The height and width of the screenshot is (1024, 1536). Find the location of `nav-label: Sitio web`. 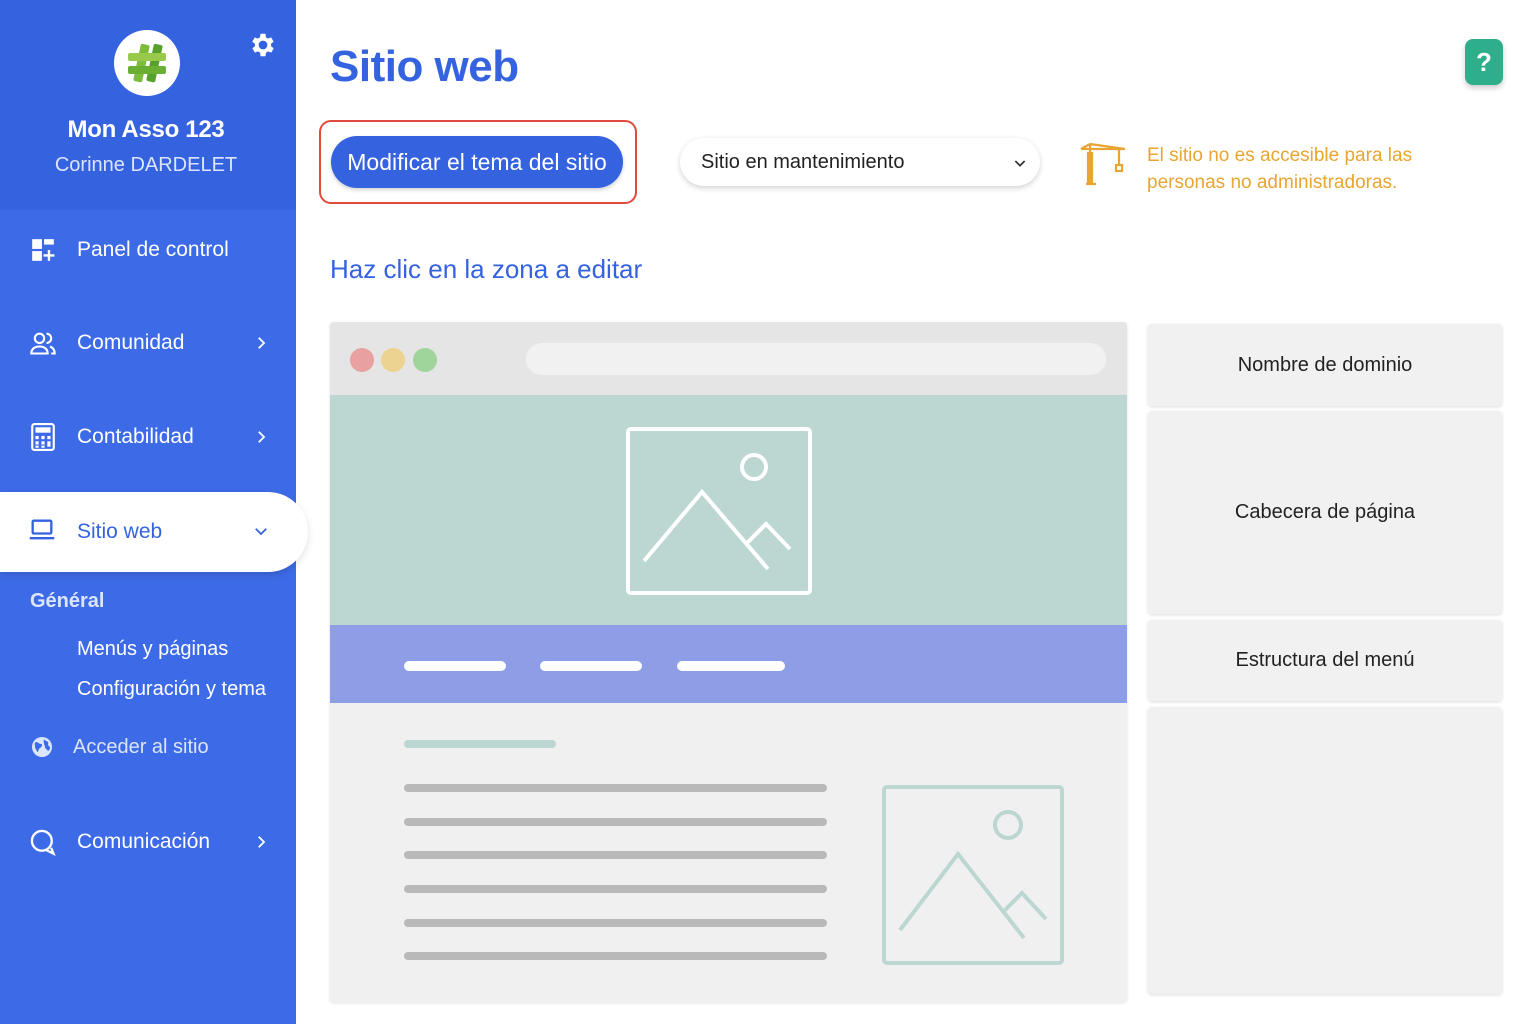

nav-label: Sitio web is located at coordinates (120, 531).